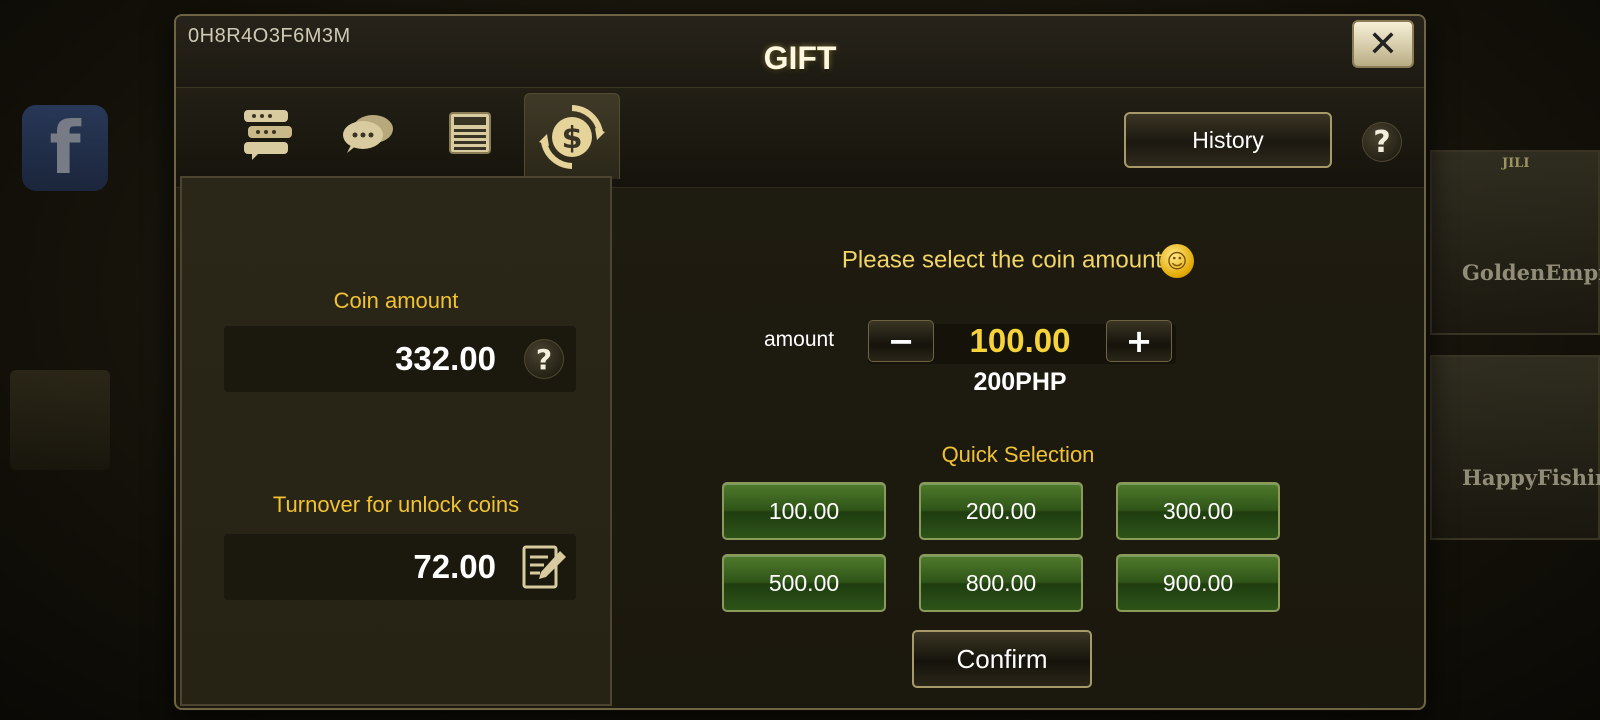  Describe the element at coordinates (1198, 511) in the screenshot. I see `quick-option-button: 300.00` at that location.